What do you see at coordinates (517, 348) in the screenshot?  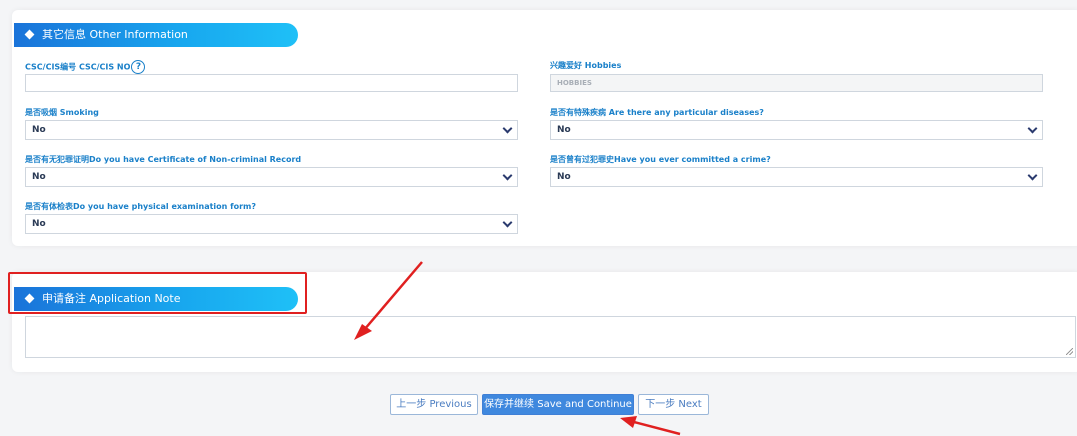 I see `annotation-arrows` at bounding box center [517, 348].